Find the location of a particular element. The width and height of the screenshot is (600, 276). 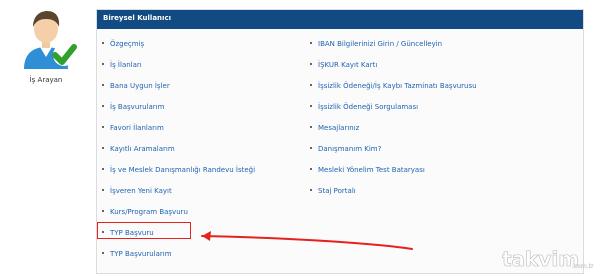

takvim-logo-icon: takvim .com.tr is located at coordinates (548, 259).